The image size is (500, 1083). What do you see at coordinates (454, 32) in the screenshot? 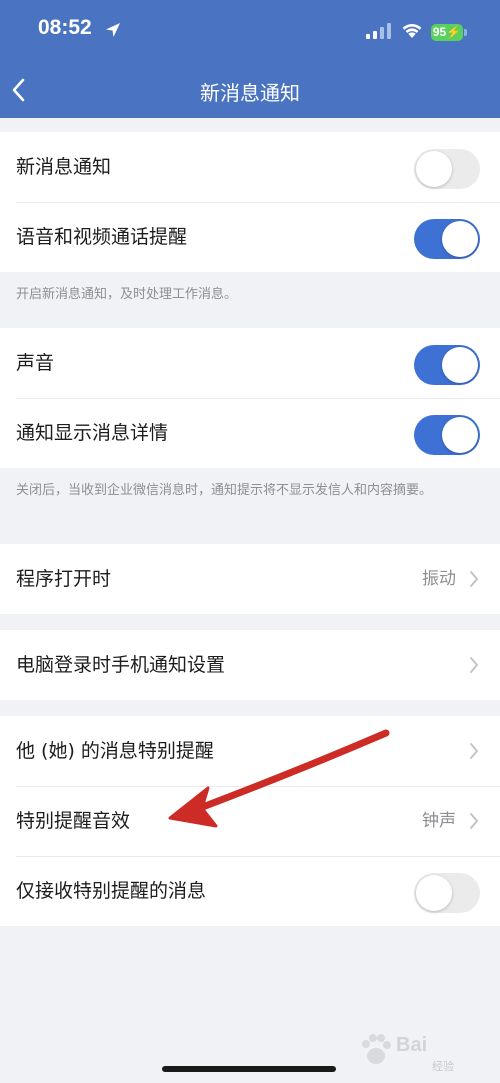
I see `charging-bolt-icon: ⚡` at bounding box center [454, 32].